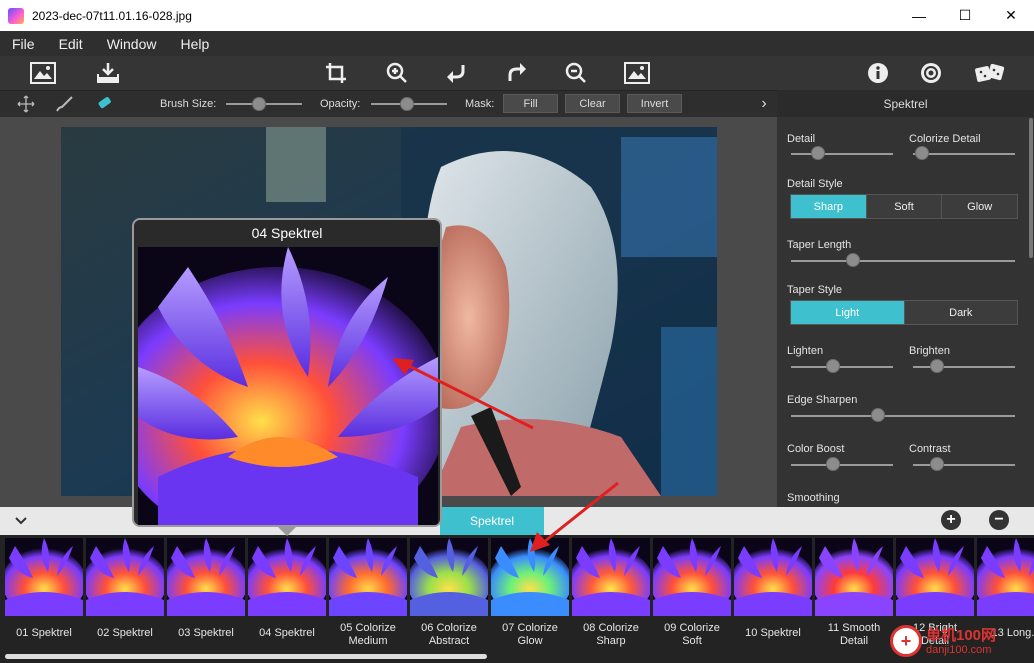 This screenshot has height=663, width=1034. What do you see at coordinates (961, 635) in the screenshot?
I see `watermark-cn: 单机100网` at bounding box center [961, 635].